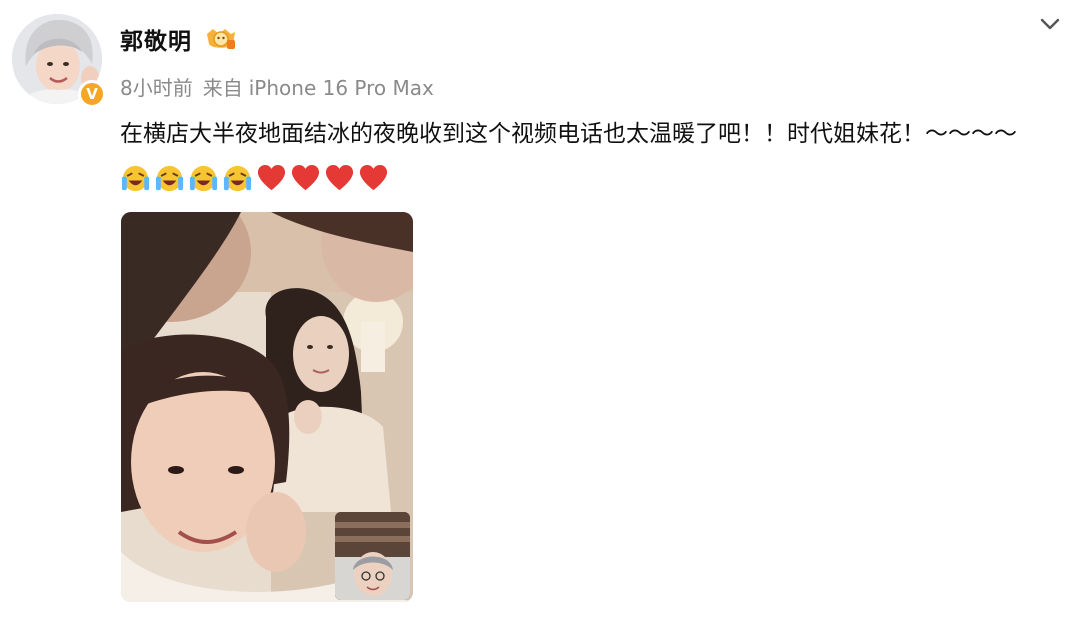  Describe the element at coordinates (222, 88) in the screenshot. I see `source-prefix: 来自` at that location.